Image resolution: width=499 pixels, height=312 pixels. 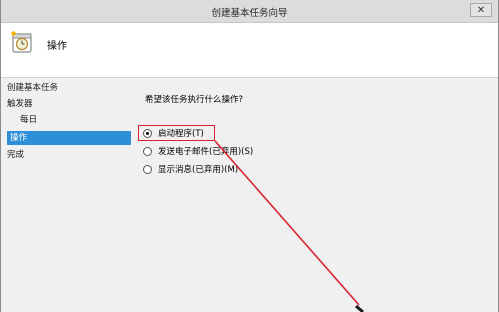 What do you see at coordinates (198, 170) in the screenshot?
I see `option-show-message-label: 显示消息(已弃用)(M)` at bounding box center [198, 170].